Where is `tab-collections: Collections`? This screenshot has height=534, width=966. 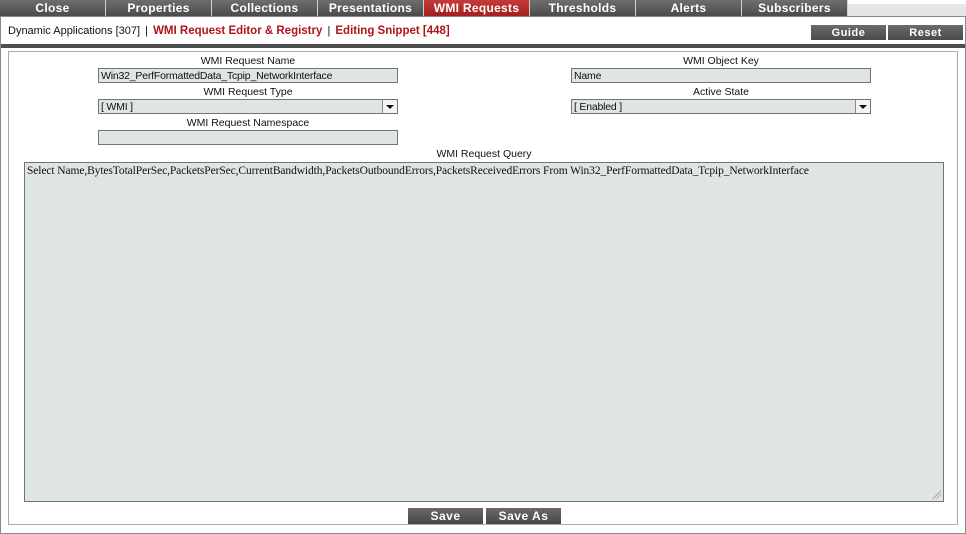 tab-collections: Collections is located at coordinates (265, 8).